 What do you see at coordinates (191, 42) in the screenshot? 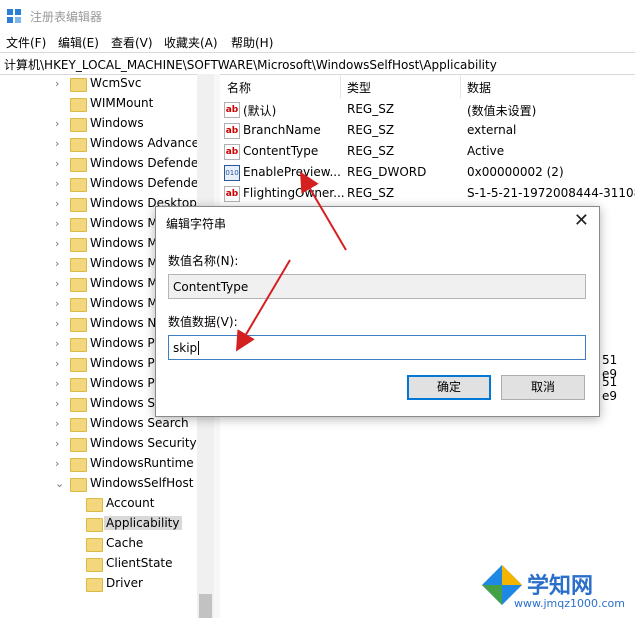
I see `menu-favorites: 收藏夹(A)` at bounding box center [191, 42].